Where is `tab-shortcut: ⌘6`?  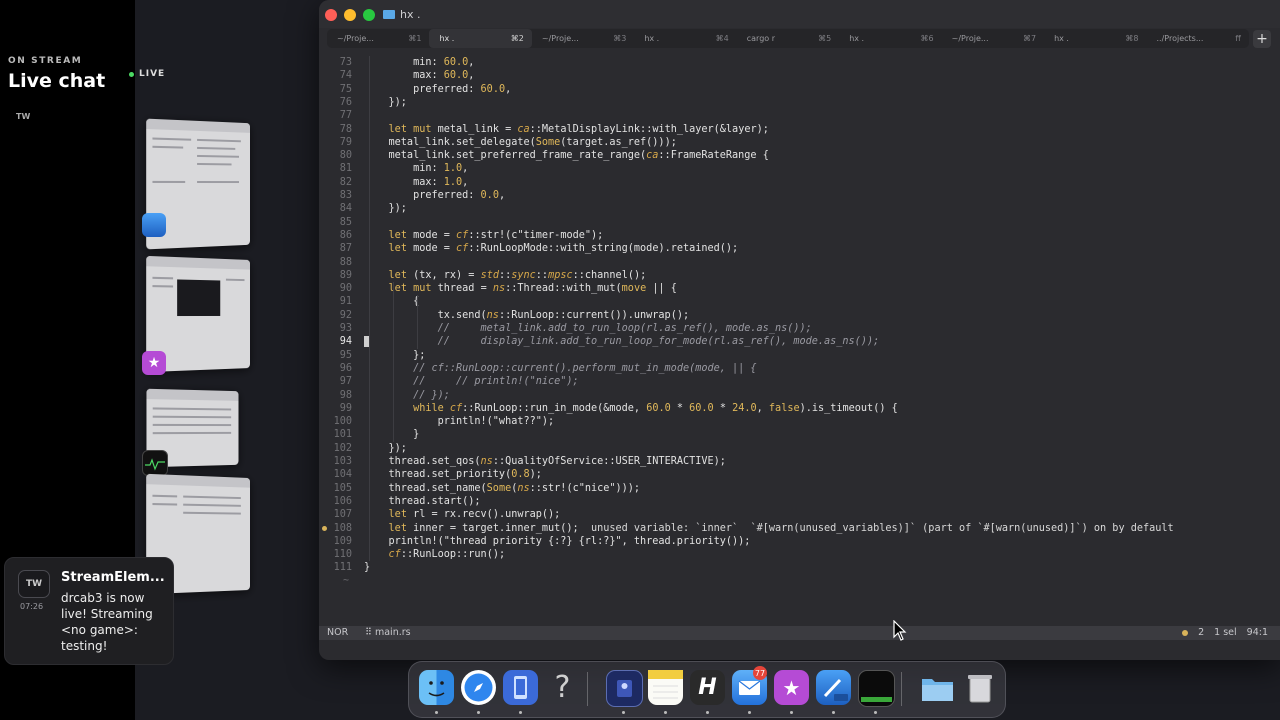 tab-shortcut: ⌘6 is located at coordinates (927, 38).